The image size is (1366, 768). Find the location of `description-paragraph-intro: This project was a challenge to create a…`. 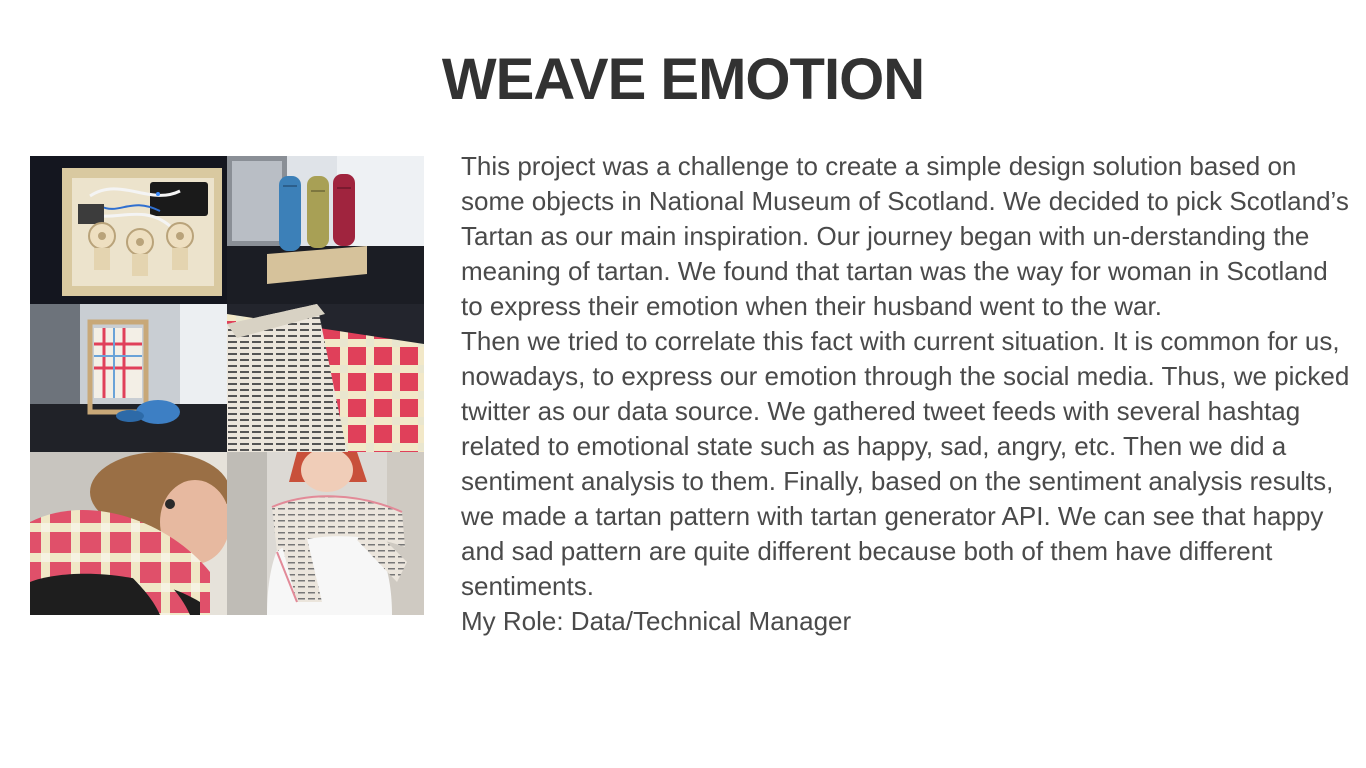

description-paragraph-intro: This project was a challenge to create a… is located at coordinates (905, 236).